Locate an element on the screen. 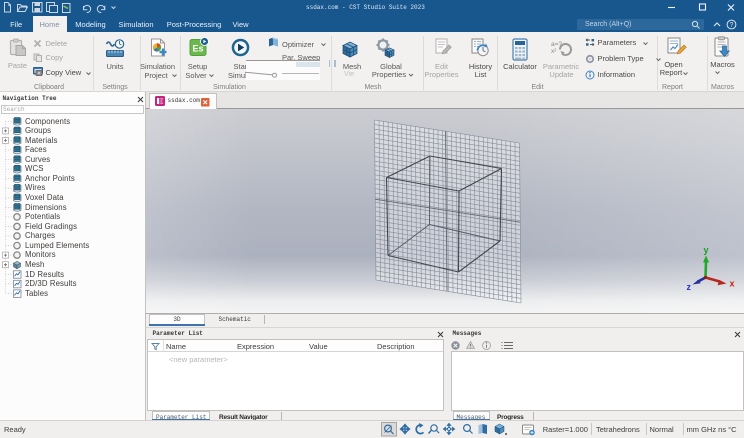 The height and width of the screenshot is (438, 744). svg-text: z is located at coordinates (689, 287).